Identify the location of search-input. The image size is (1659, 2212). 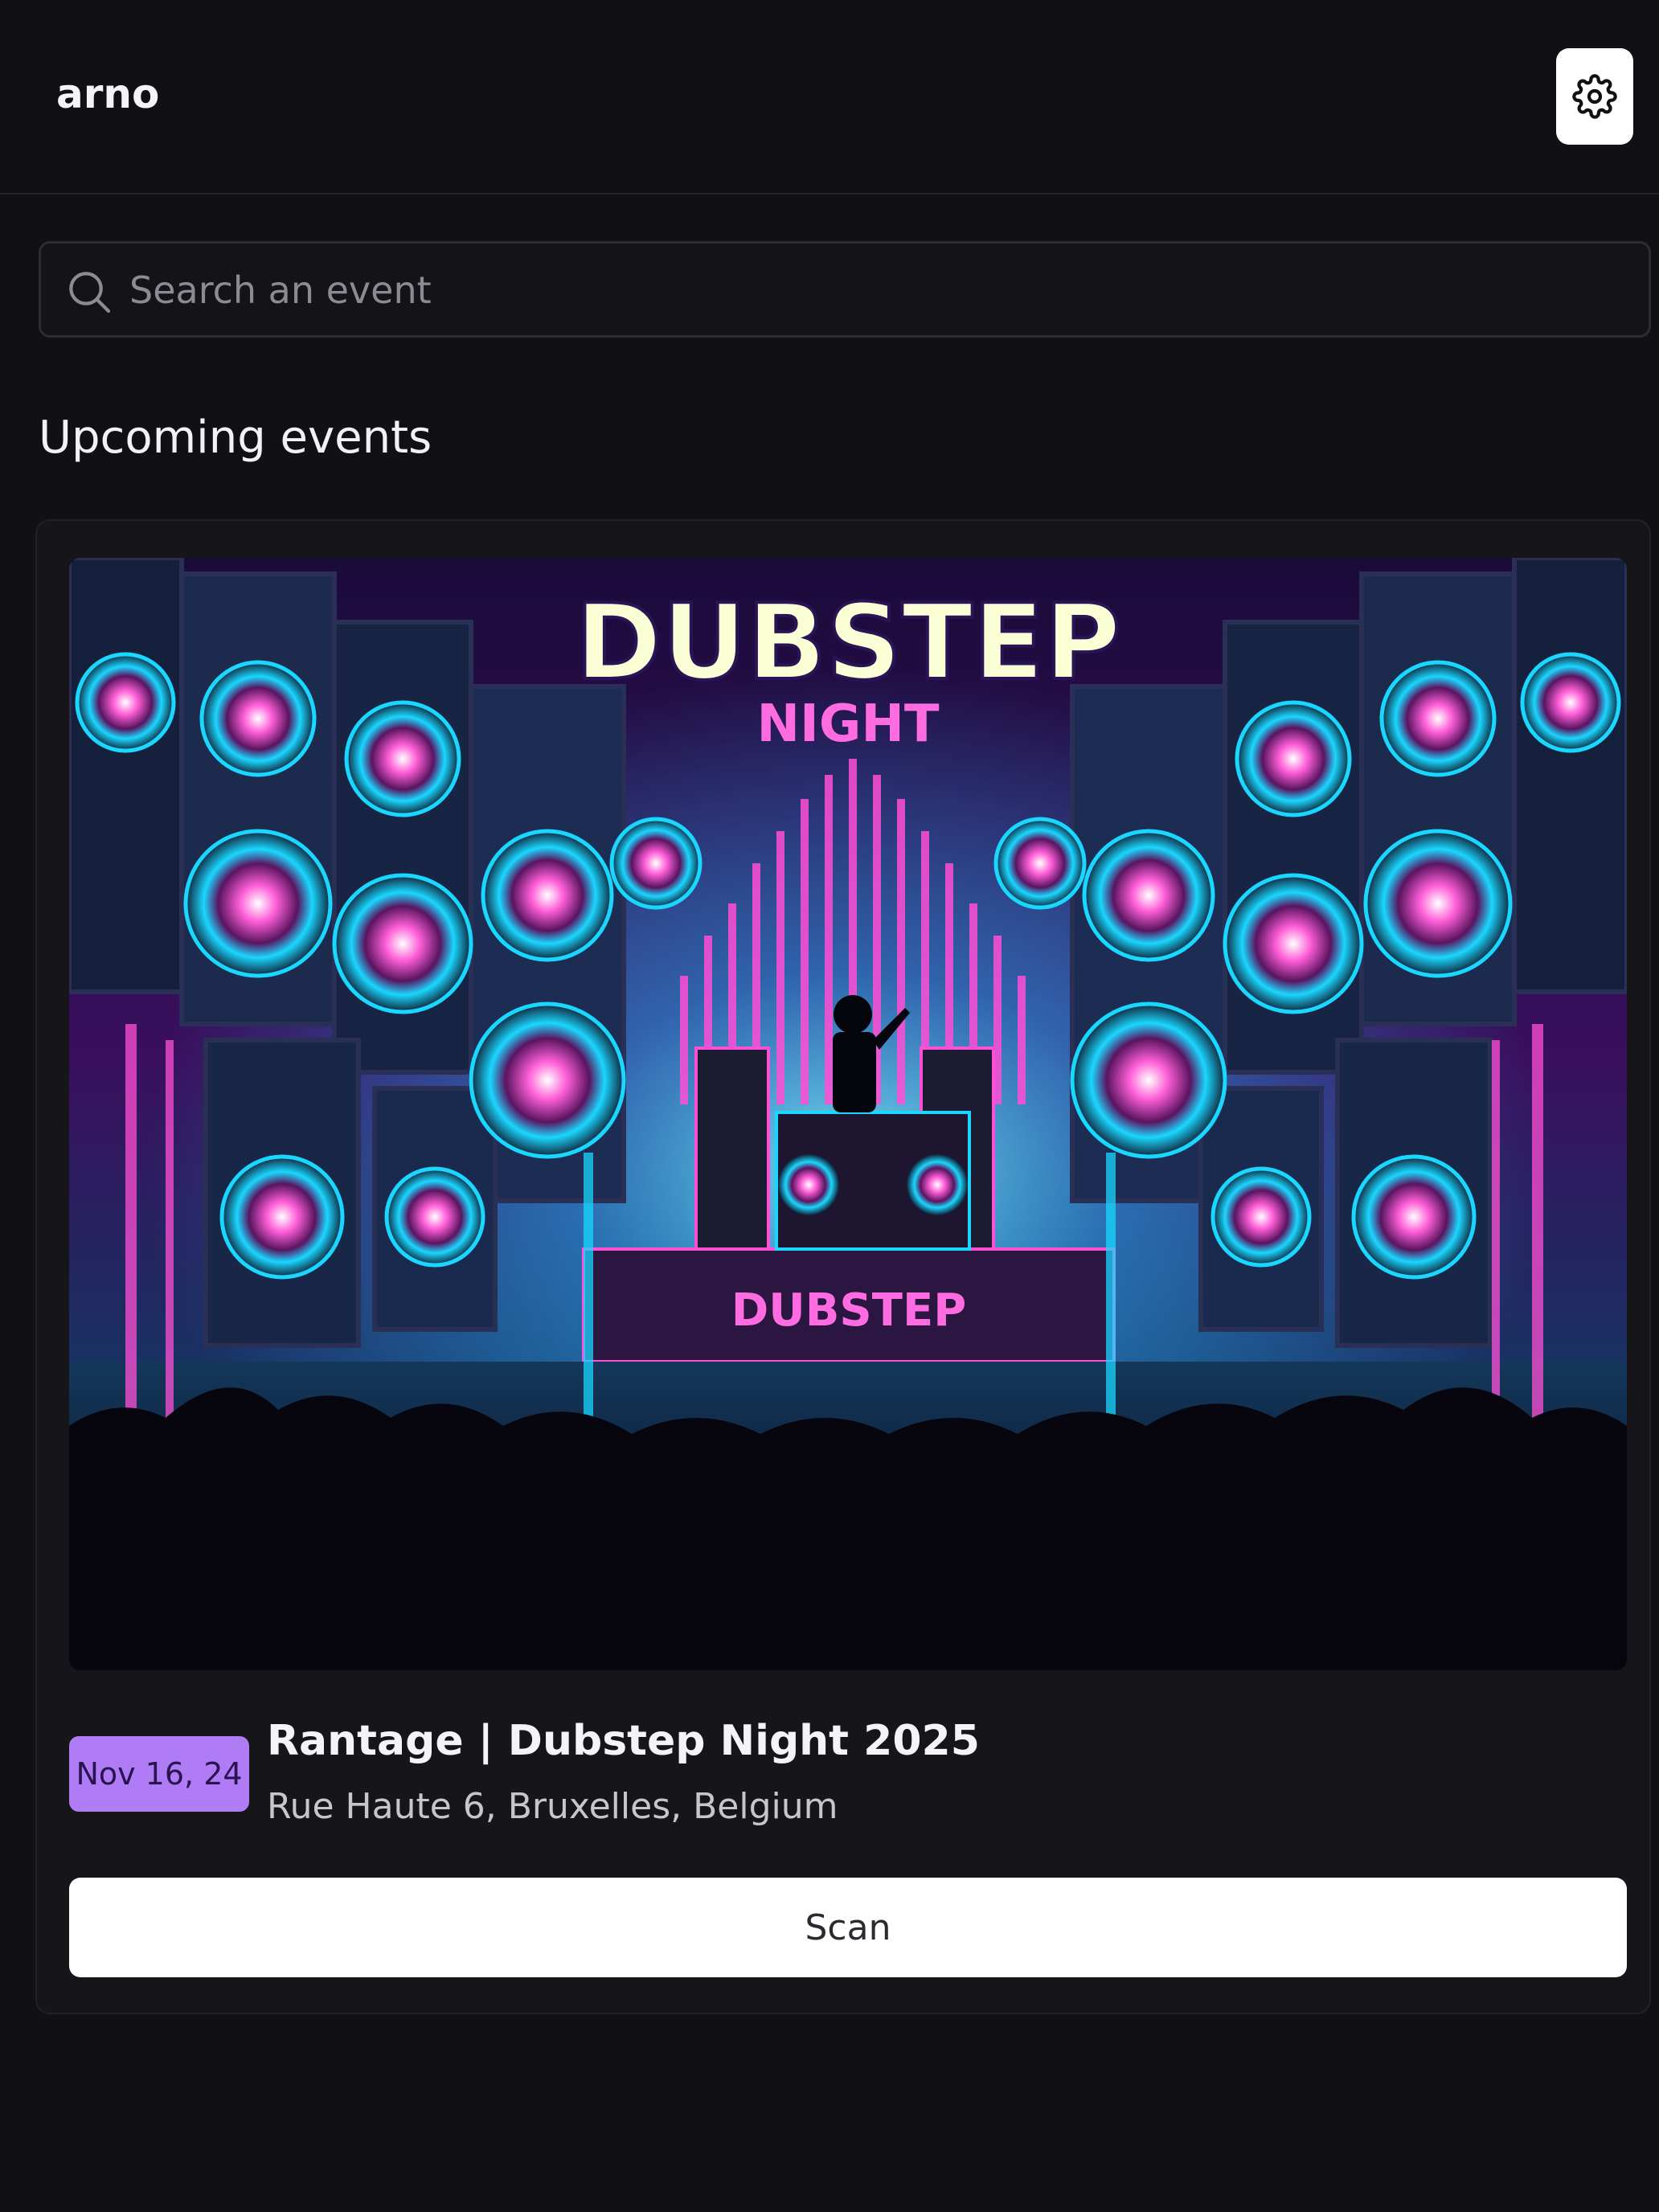
(876, 290).